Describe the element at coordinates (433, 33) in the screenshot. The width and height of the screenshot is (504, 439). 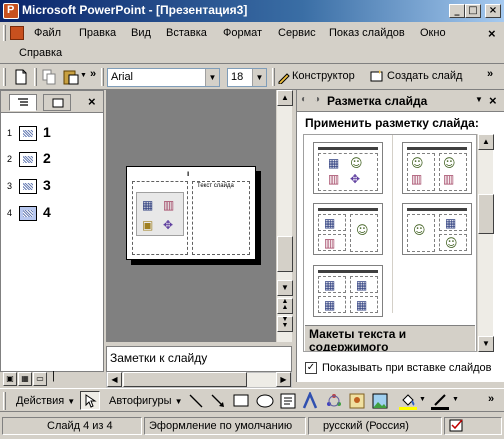
I see `menu-window: Окно` at that location.